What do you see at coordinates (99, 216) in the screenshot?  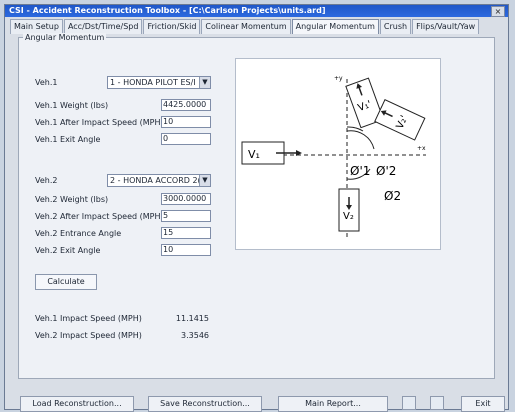 I see `veh2-after-speed-label: Veh.2 After Impact Speed (MPH)` at bounding box center [99, 216].